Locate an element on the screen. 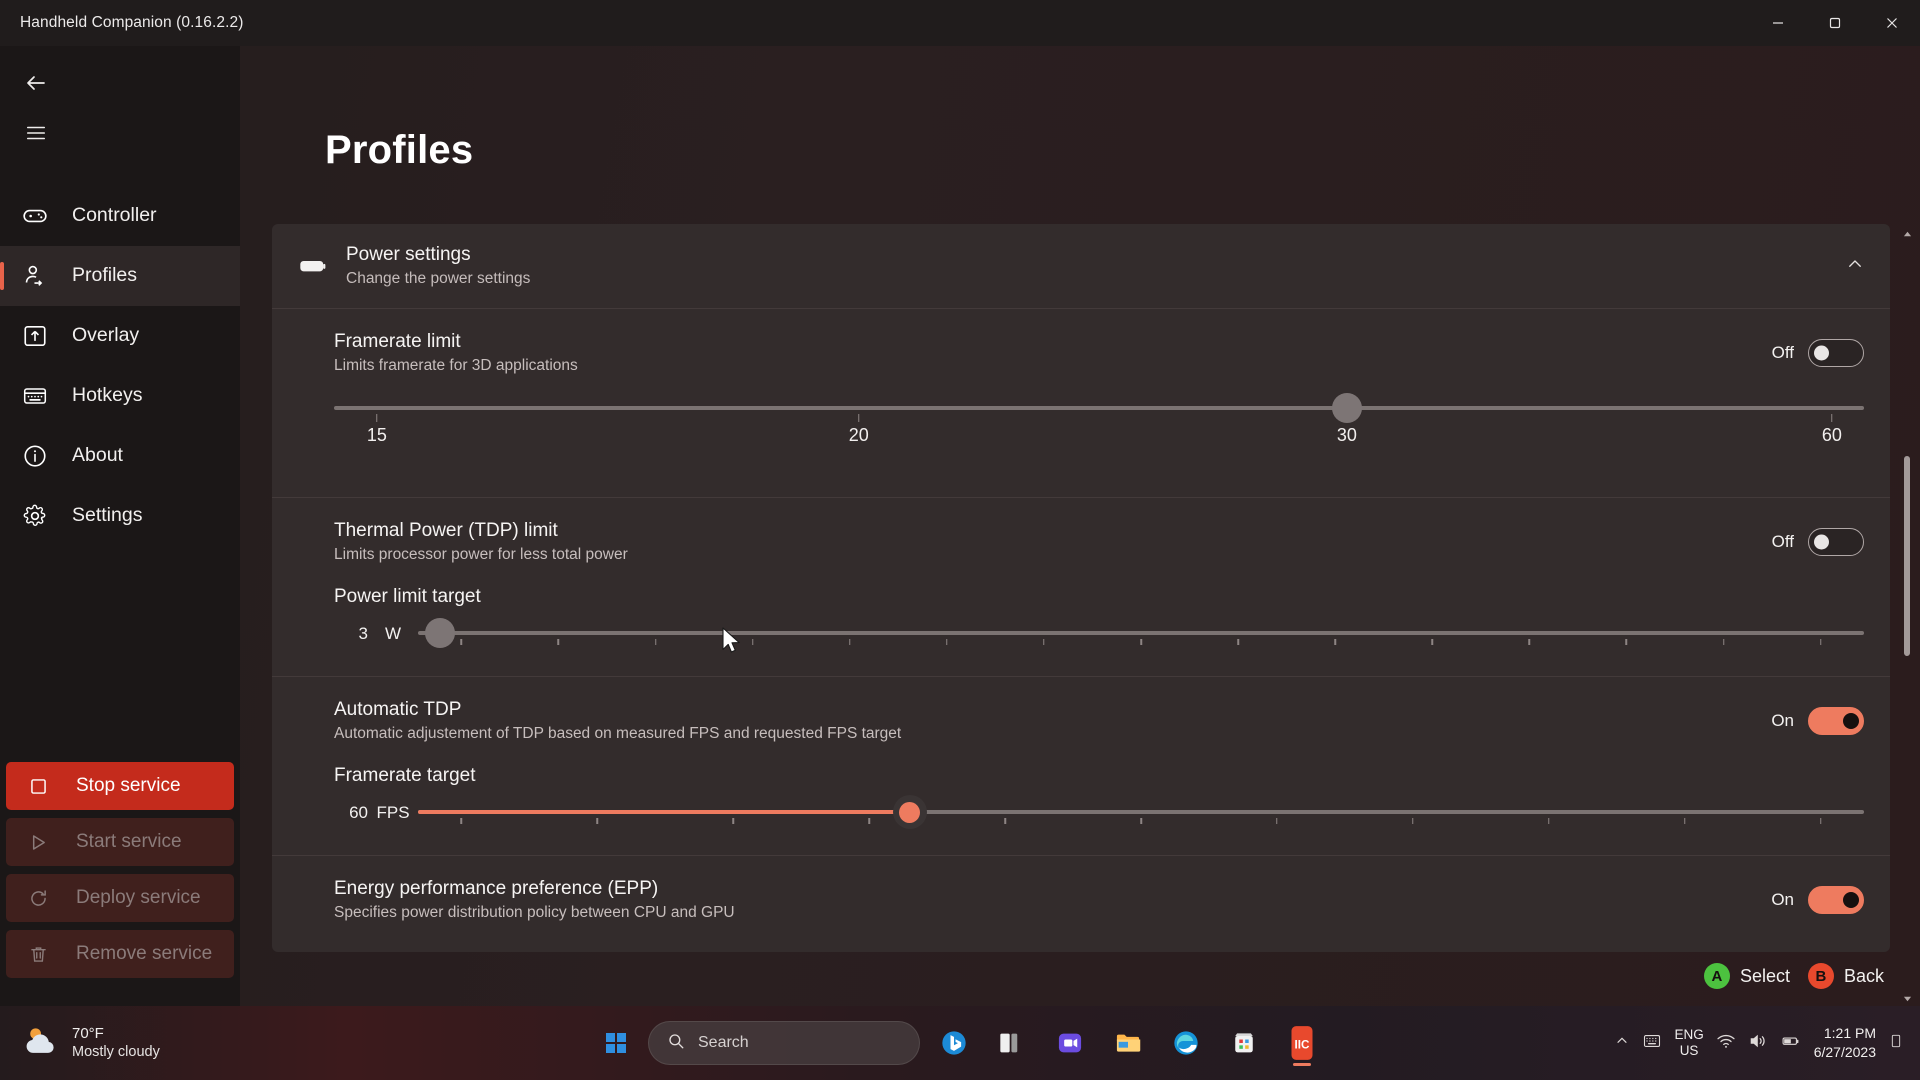 The height and width of the screenshot is (1080, 1920). slider-track is located at coordinates (1141, 633).